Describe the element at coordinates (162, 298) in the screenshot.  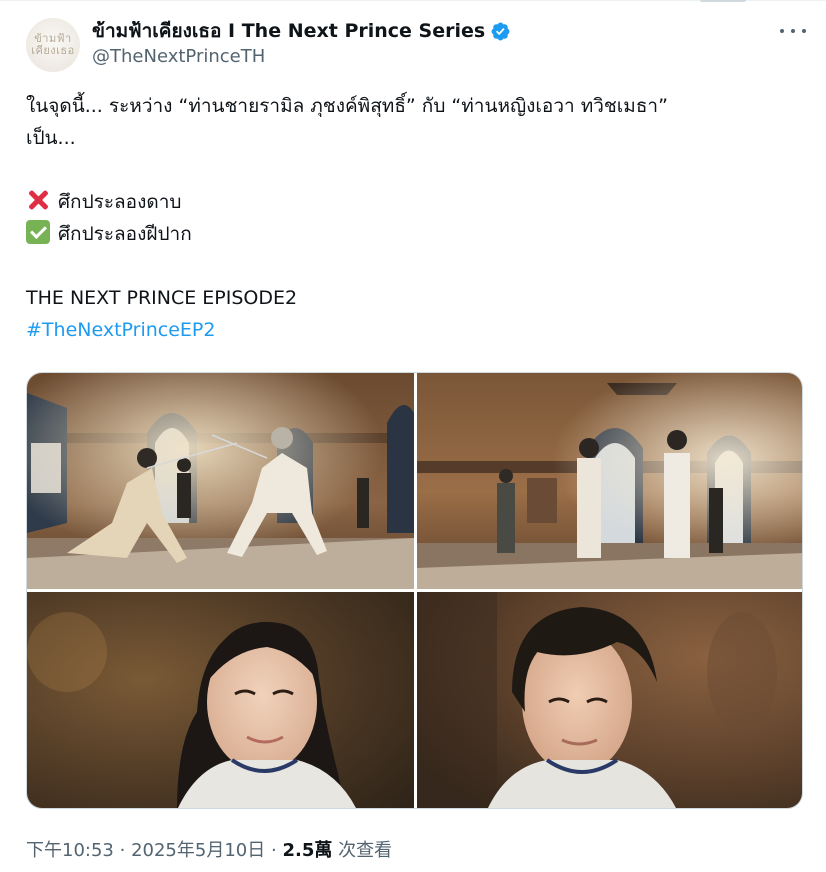
I see `episode-title: THE NEXT PRINCE EPISODE2` at that location.